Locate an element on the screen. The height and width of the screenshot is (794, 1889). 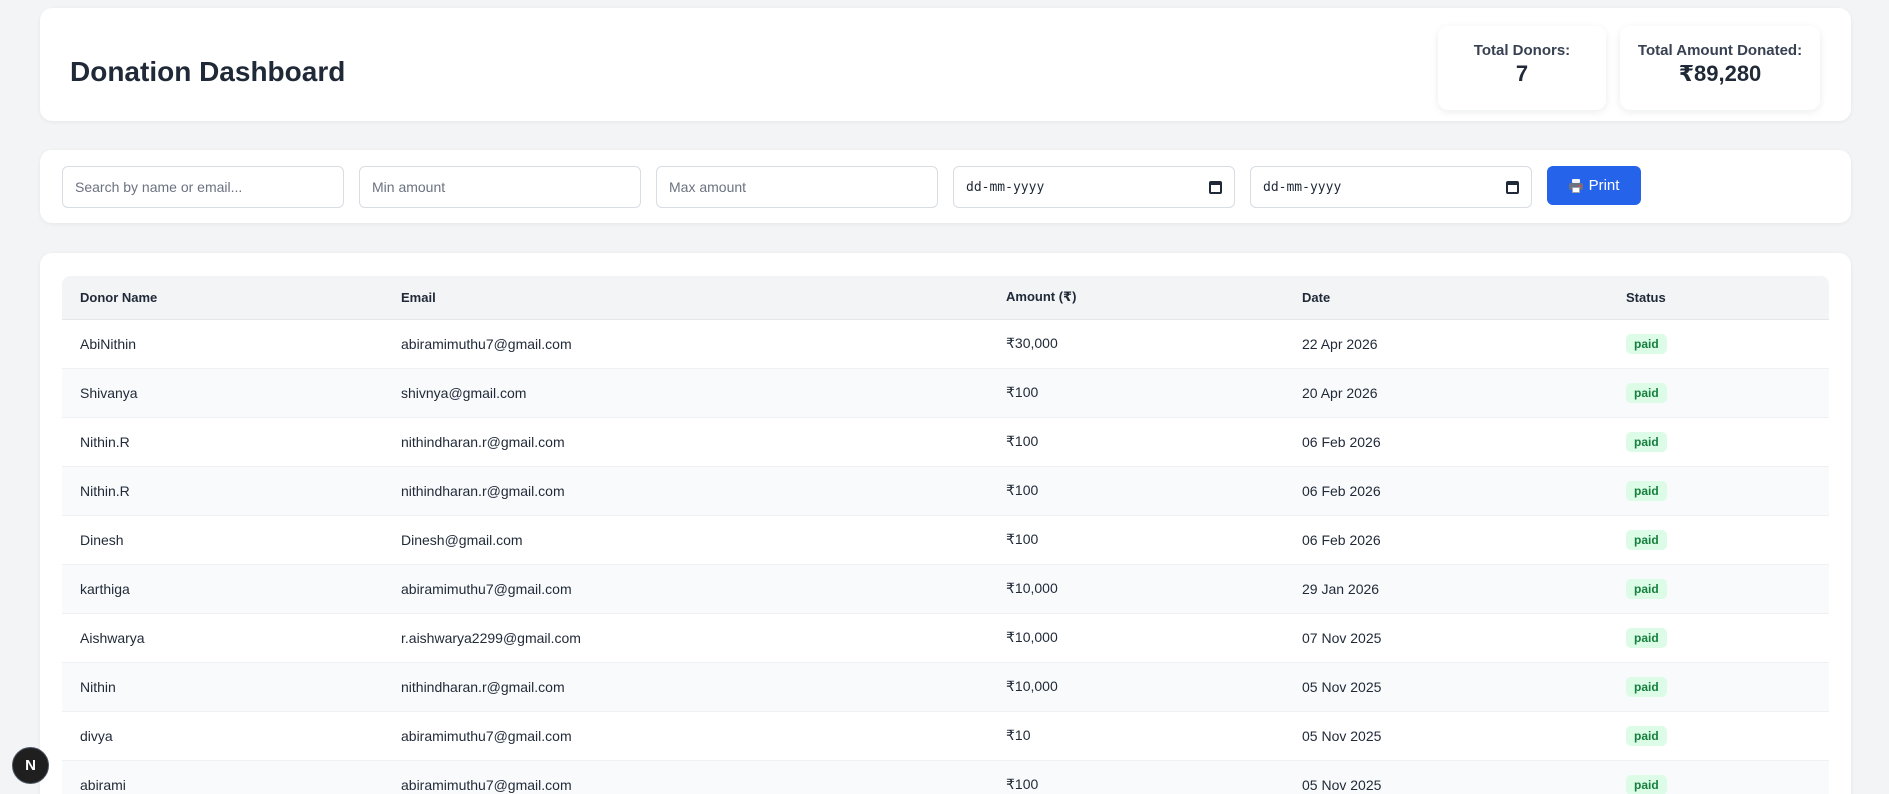
date-cell: 22 Apr 2026 is located at coordinates (1446, 344).